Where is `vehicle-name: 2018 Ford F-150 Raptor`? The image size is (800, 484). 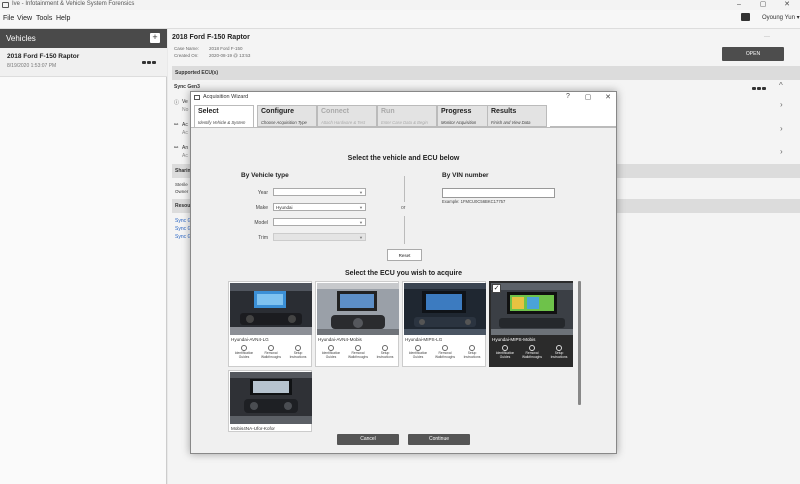
vehicle-name: 2018 Ford F-150 Raptor is located at coordinates (43, 56).